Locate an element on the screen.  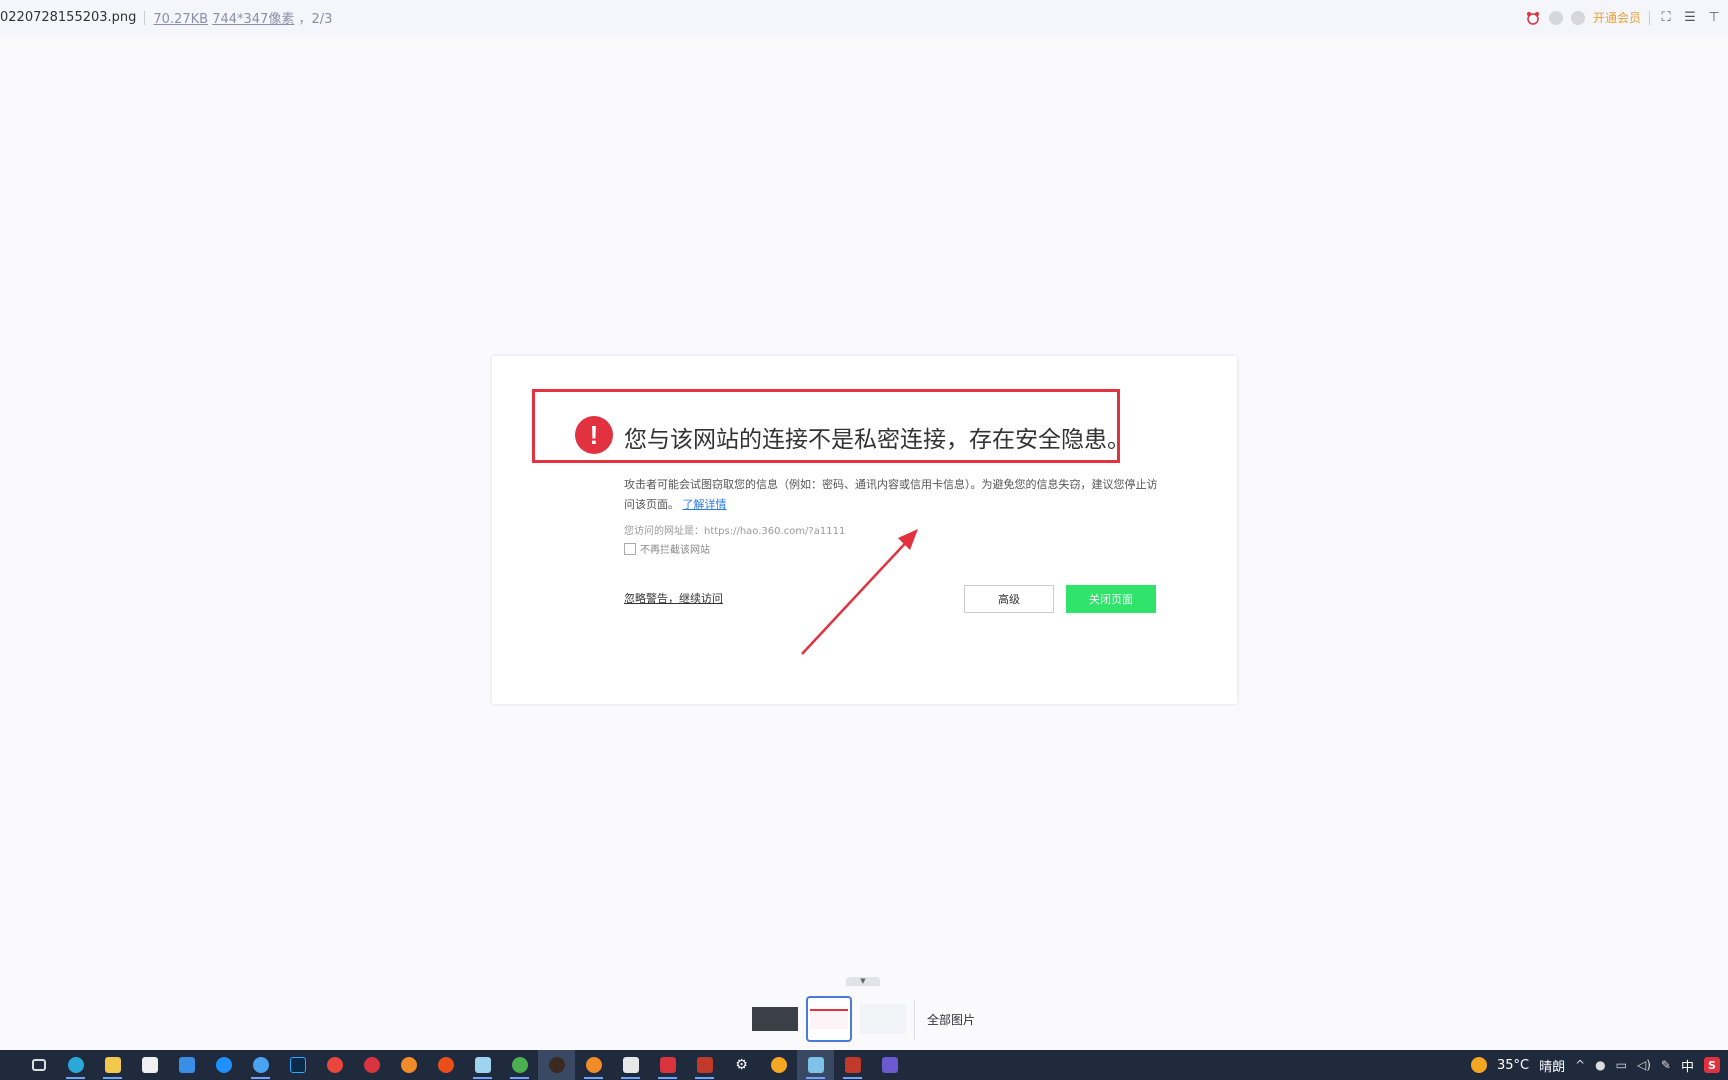
sogou-icon is located at coordinates (260, 1065).